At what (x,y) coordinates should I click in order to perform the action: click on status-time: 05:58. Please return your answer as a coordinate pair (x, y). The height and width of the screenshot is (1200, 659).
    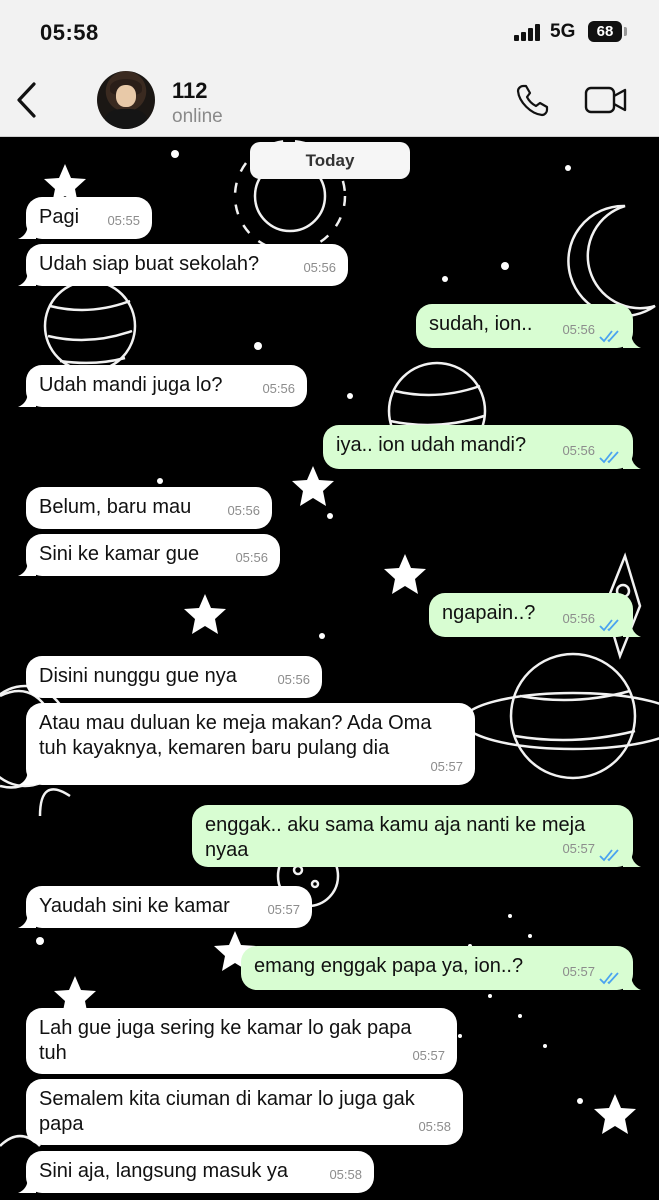
    Looking at the image, I should click on (69, 32).